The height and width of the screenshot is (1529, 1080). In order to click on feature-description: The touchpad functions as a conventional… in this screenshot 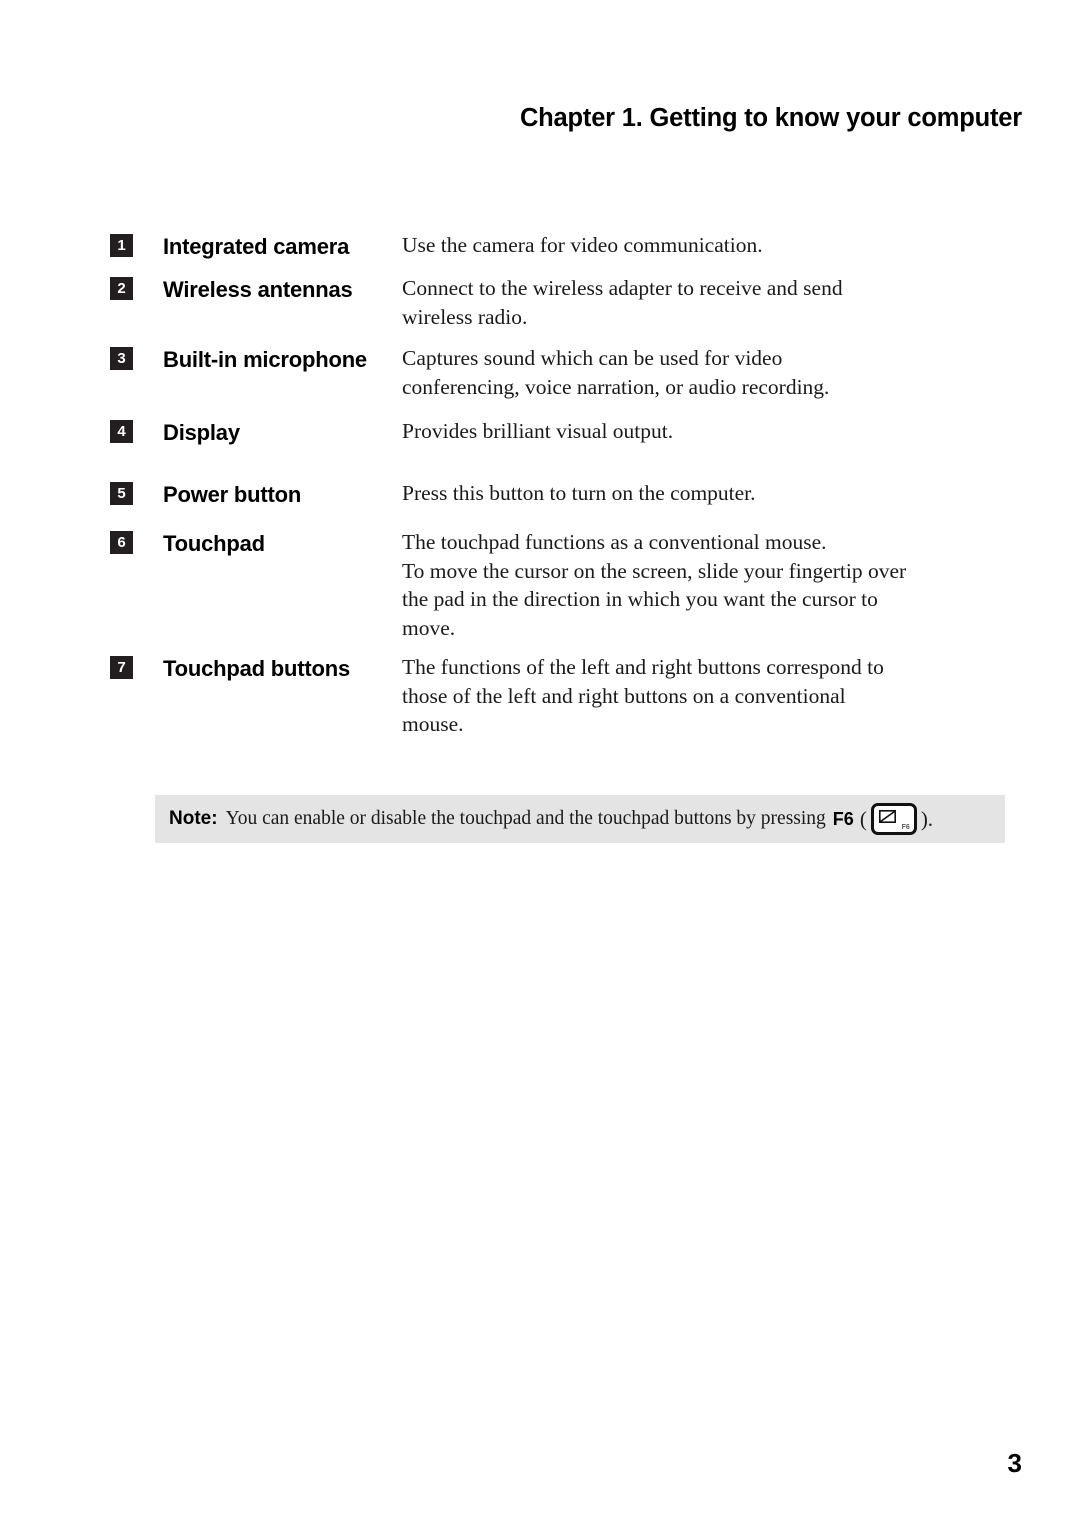, I will do `click(706, 585)`.